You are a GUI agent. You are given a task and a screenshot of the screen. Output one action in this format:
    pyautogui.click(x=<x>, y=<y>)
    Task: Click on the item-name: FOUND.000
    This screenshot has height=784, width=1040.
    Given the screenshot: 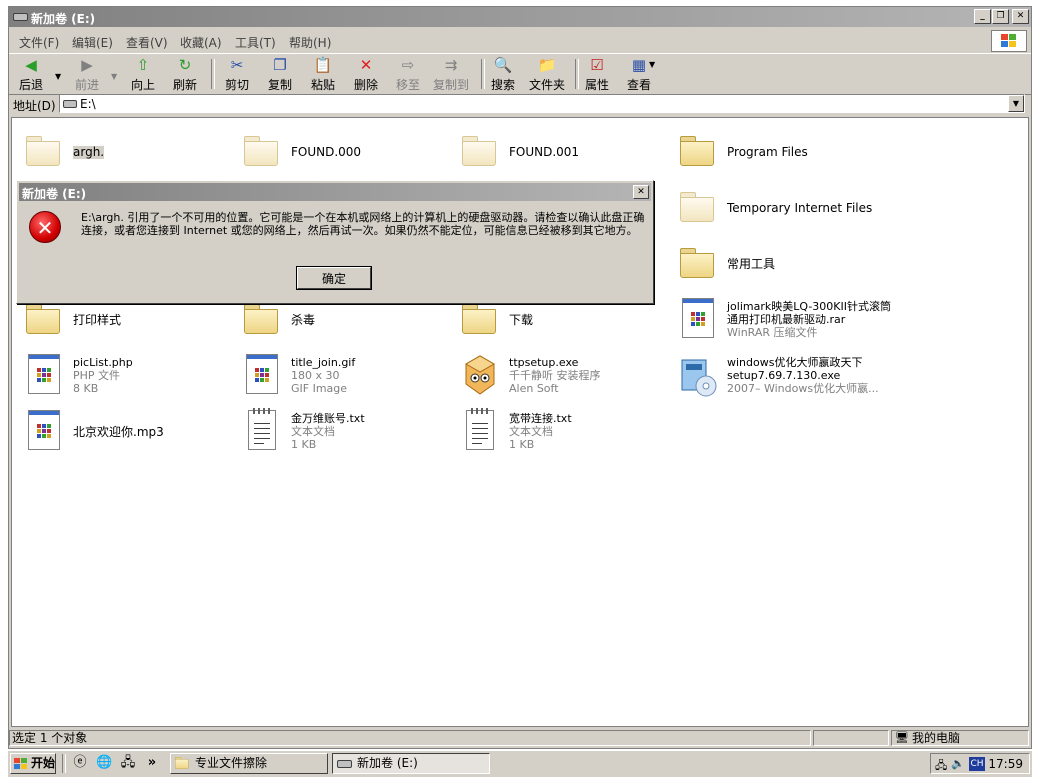 What is the action you would take?
    pyautogui.click(x=326, y=152)
    